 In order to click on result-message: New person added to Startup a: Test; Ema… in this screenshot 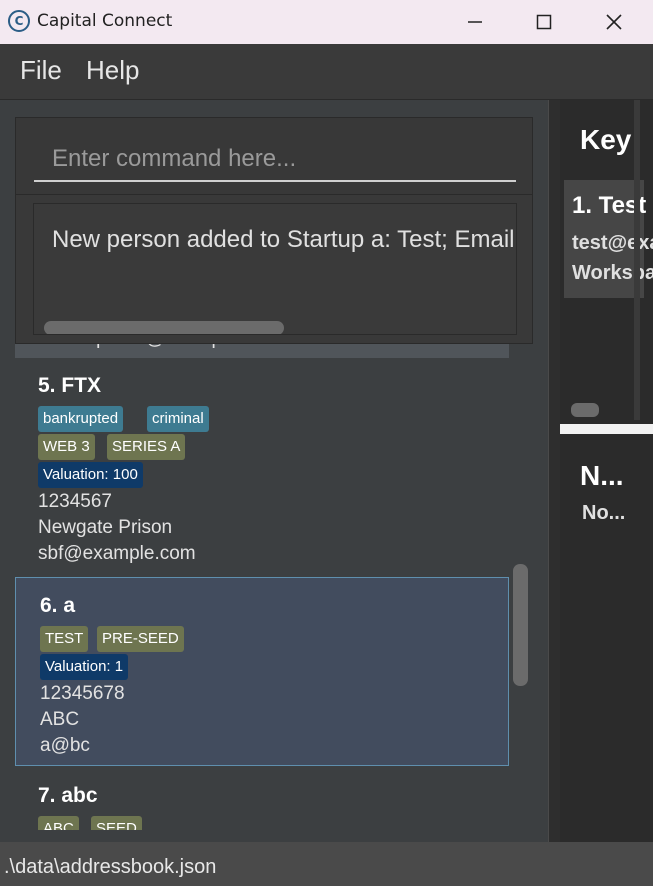, I will do `click(284, 239)`.